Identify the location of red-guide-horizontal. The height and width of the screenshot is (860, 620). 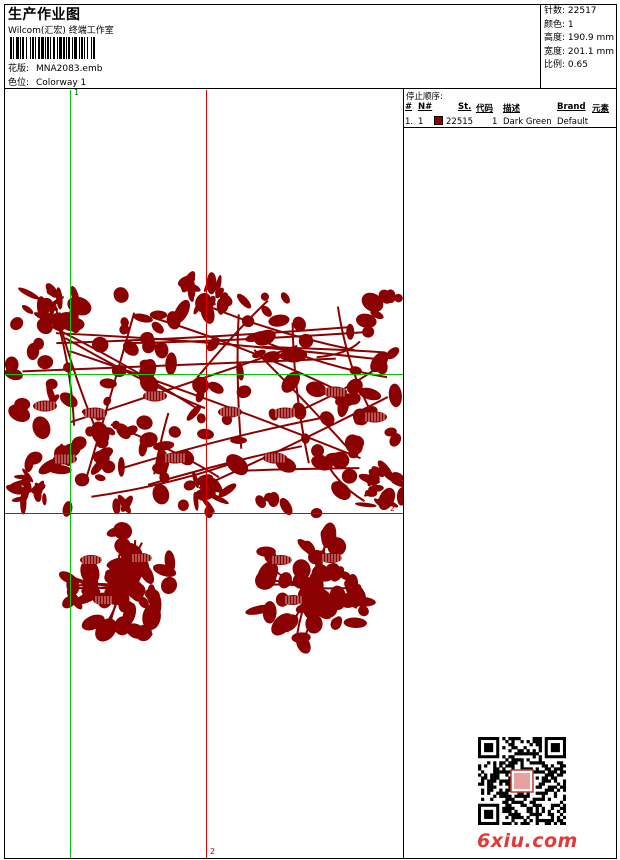
(204, 513).